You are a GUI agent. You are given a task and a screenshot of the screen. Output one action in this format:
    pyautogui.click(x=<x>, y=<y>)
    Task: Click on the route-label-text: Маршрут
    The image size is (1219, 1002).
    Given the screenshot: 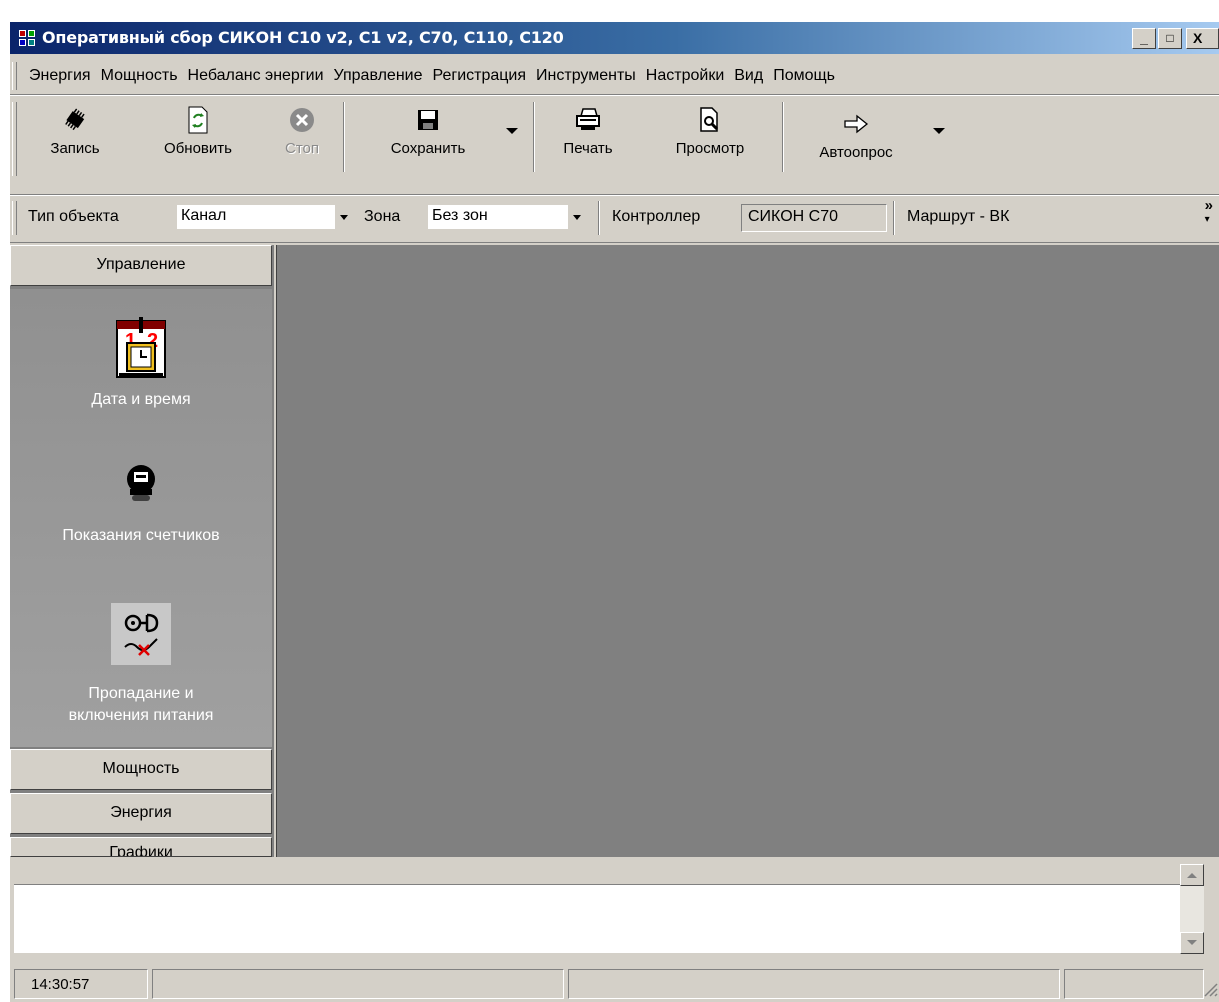 What is the action you would take?
    pyautogui.click(x=941, y=216)
    